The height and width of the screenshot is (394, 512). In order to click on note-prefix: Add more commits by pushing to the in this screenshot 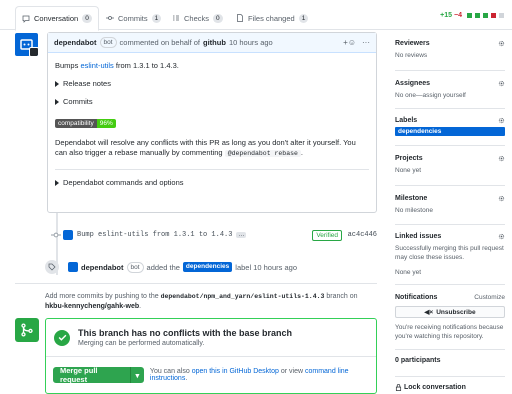, I will do `click(102, 296)`.